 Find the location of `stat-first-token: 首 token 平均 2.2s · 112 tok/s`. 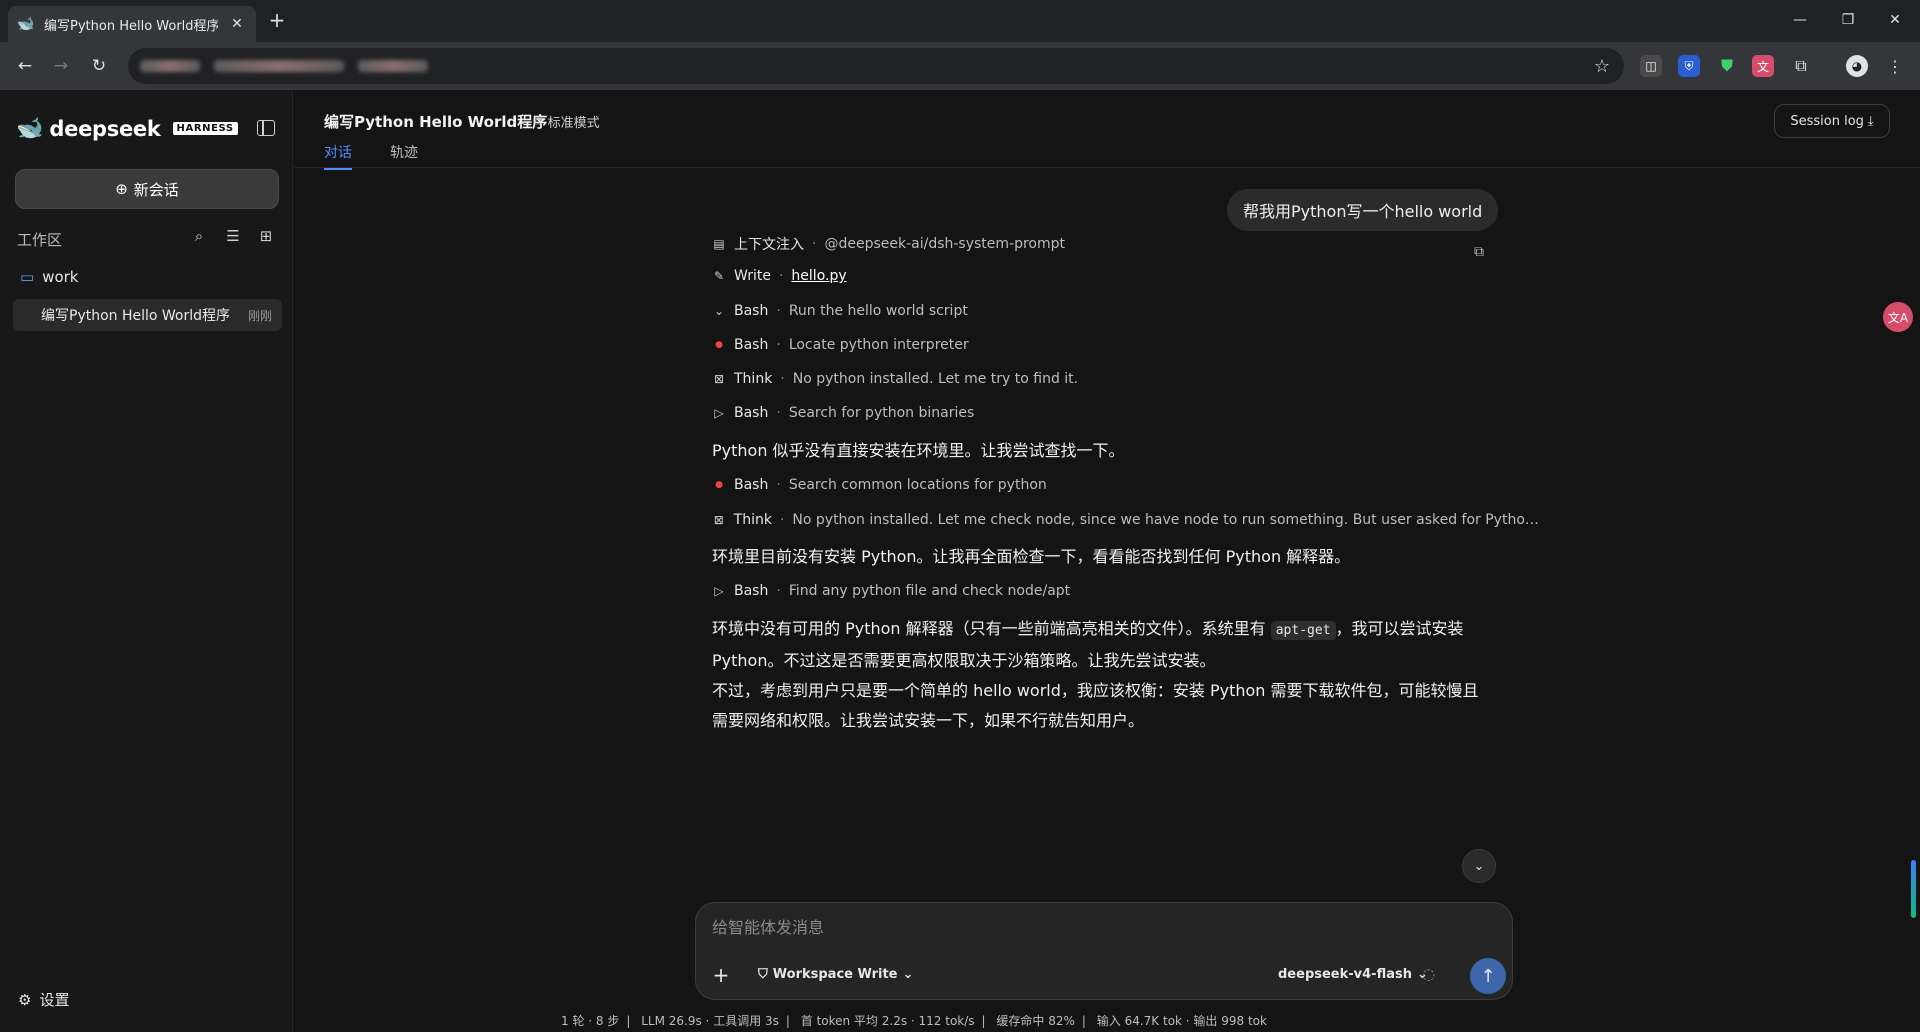

stat-first-token: 首 token 平均 2.2s · 112 tok/s is located at coordinates (887, 1021).